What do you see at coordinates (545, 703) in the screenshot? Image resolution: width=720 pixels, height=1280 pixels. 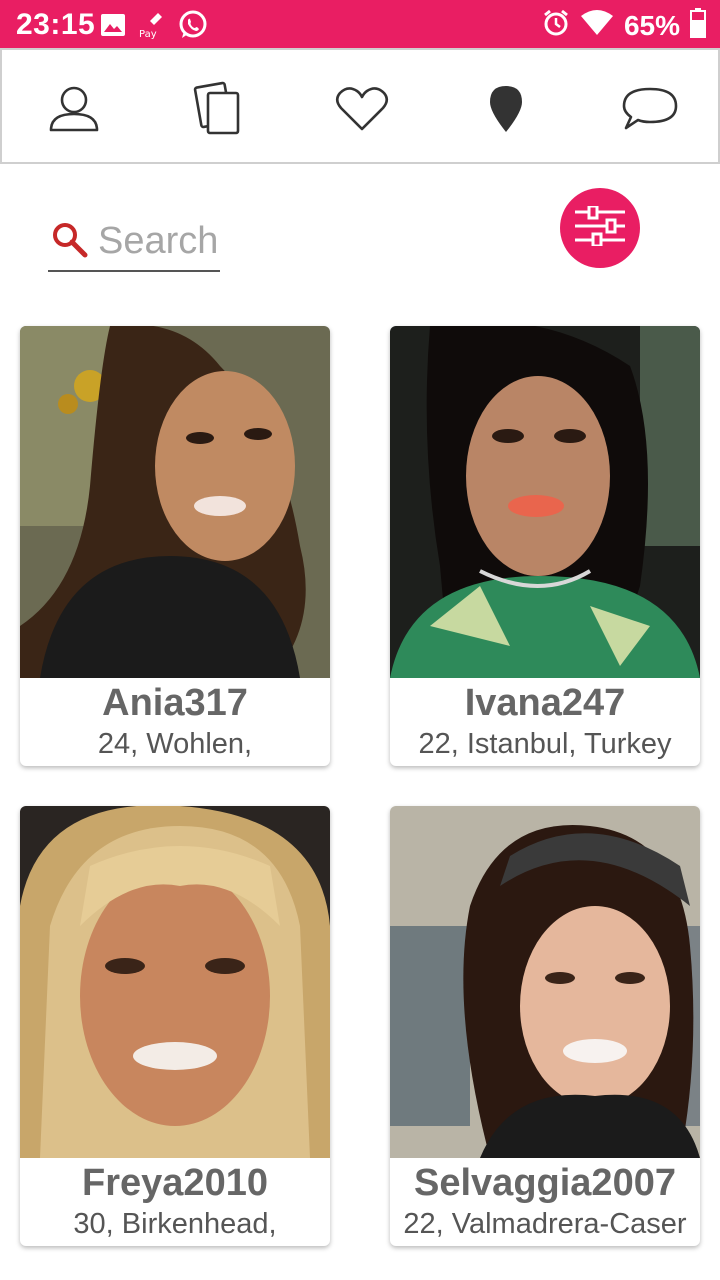 I see `profile-name: Ivana247` at bounding box center [545, 703].